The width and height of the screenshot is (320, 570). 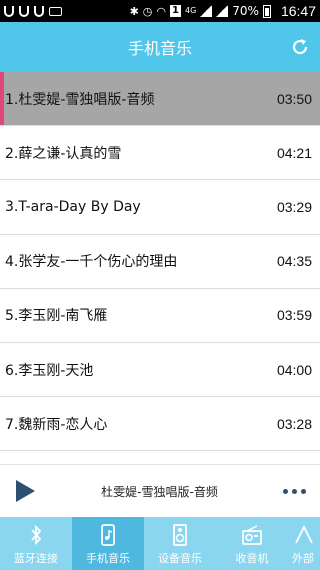 I want to click on network-type: 4G, so click(x=190, y=10).